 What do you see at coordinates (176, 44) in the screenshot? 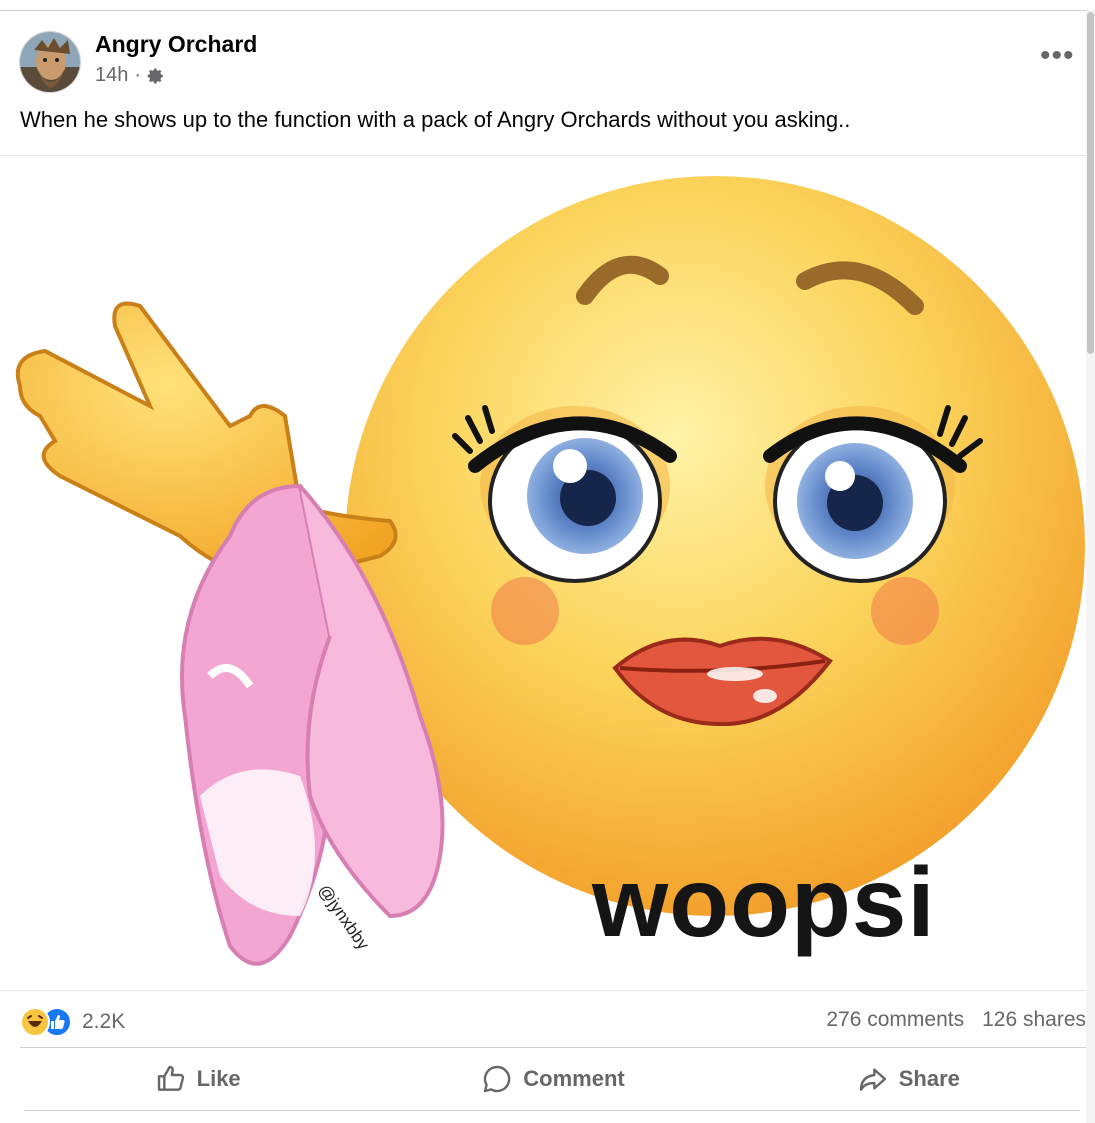
I see `author-name: Angry Orchard` at bounding box center [176, 44].